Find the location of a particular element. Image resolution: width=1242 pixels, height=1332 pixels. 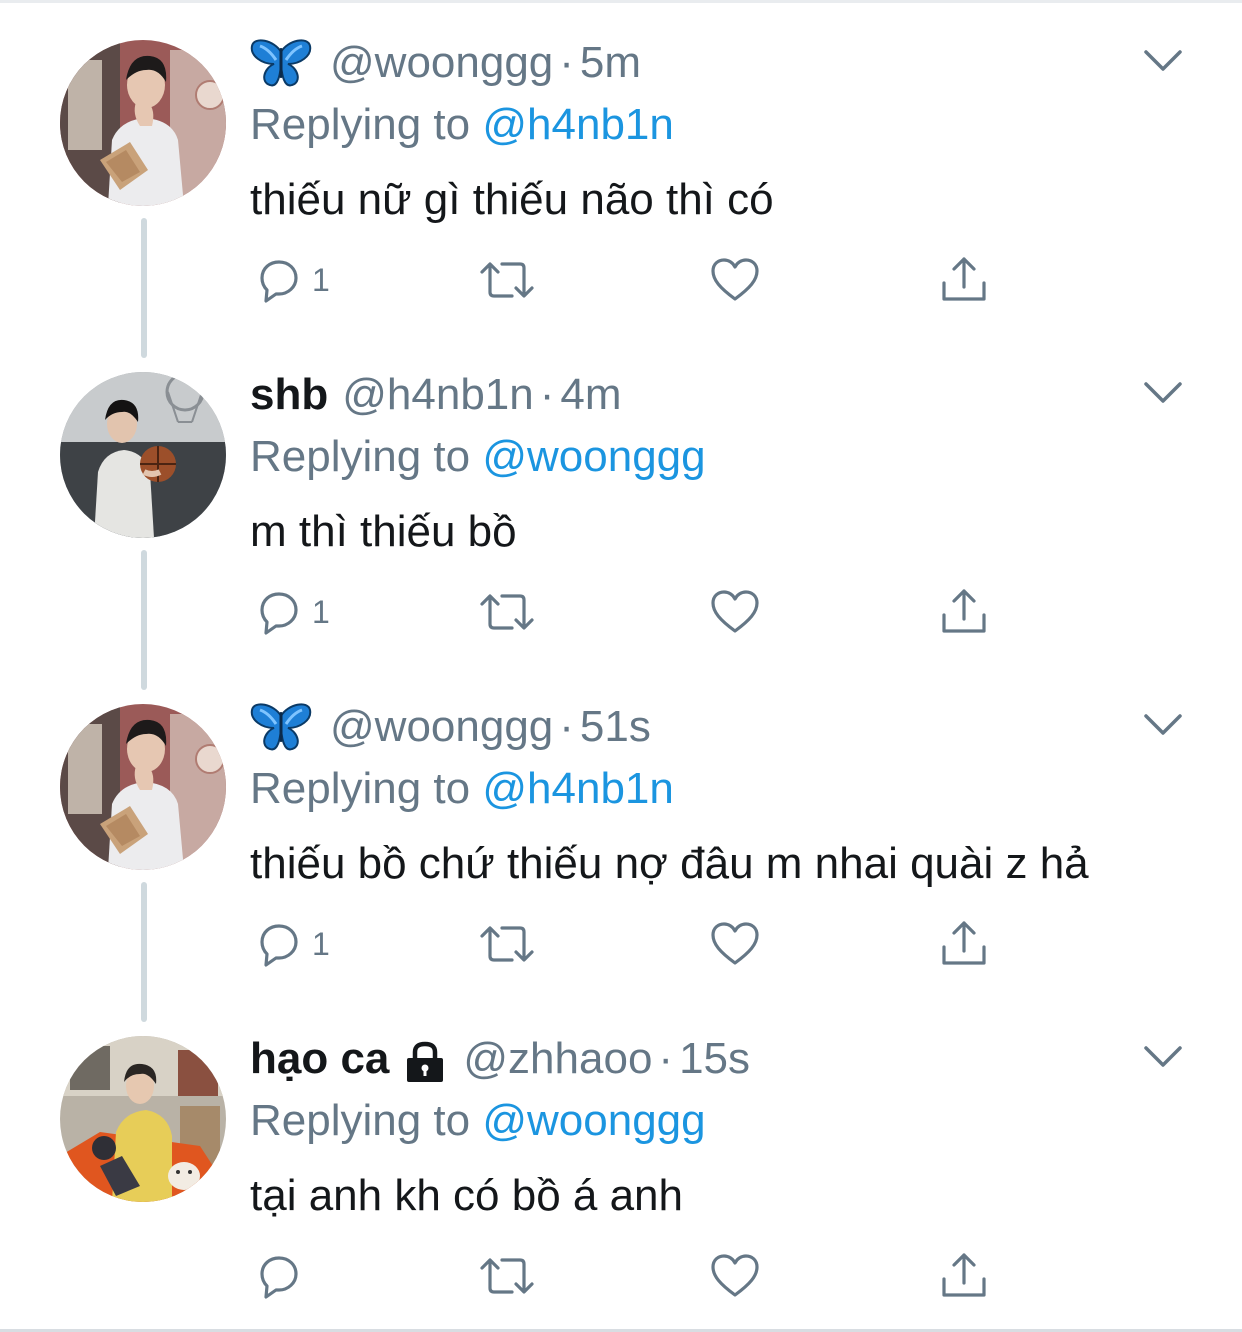

tweet-header: @woonggg · 5m is located at coordinates (445, 63).